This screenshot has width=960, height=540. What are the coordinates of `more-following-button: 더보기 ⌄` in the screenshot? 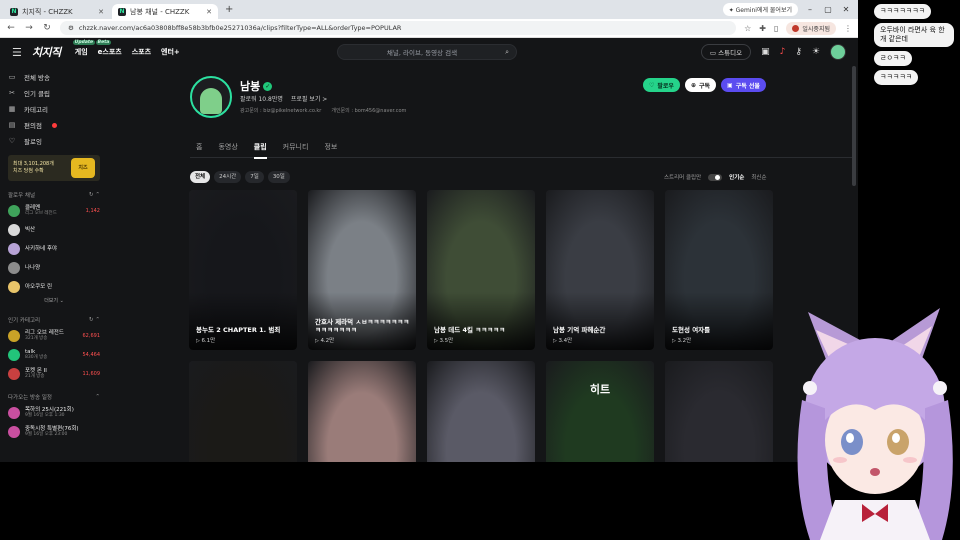 It's located at (54, 301).